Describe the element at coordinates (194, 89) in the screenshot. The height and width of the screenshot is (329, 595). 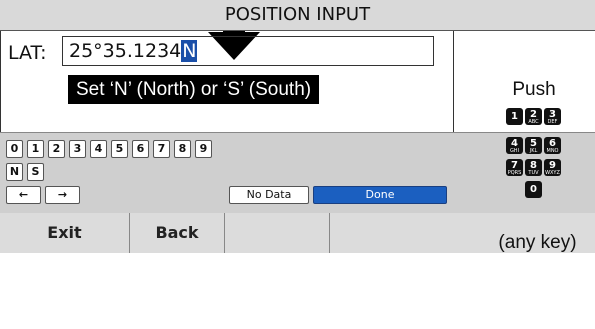
I see `hint-banner: Set ‘N’ (North) or ‘S’ (South)` at that location.